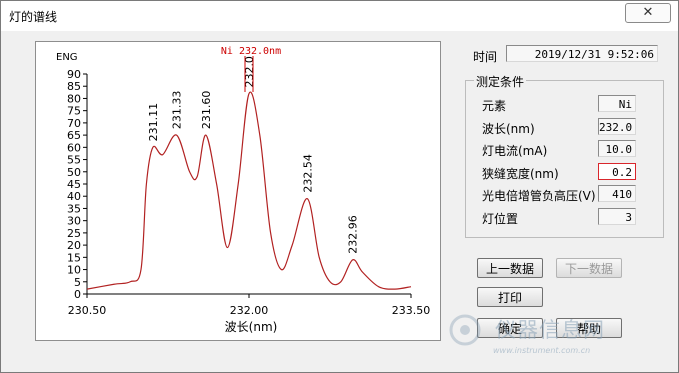 This screenshot has width=679, height=373. I want to click on close-icon: ✕, so click(648, 12).